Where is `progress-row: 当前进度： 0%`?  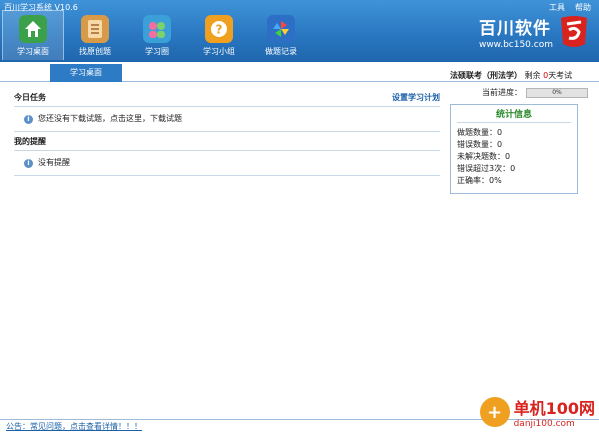 progress-row: 当前进度： 0% is located at coordinates (519, 92).